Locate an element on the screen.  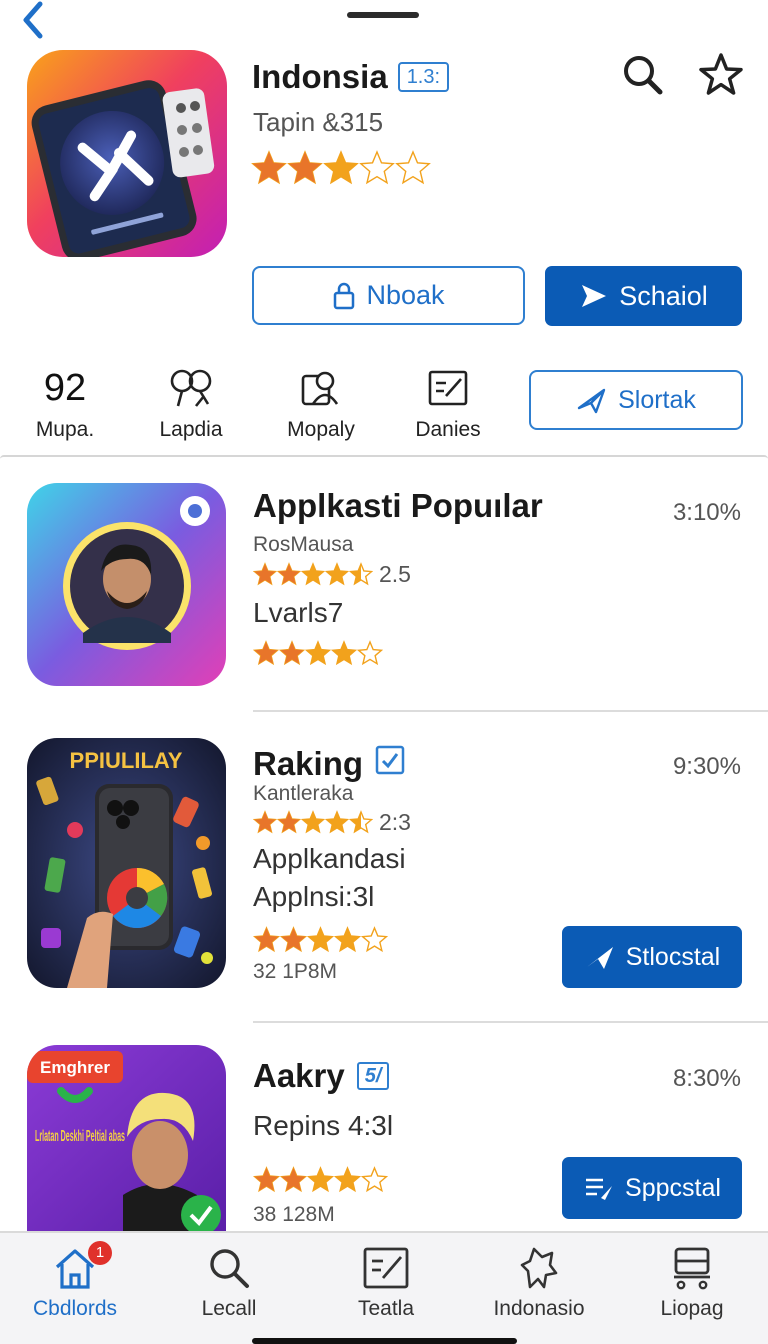
list-item-meta: 32 1P8M is located at coordinates (295, 971).